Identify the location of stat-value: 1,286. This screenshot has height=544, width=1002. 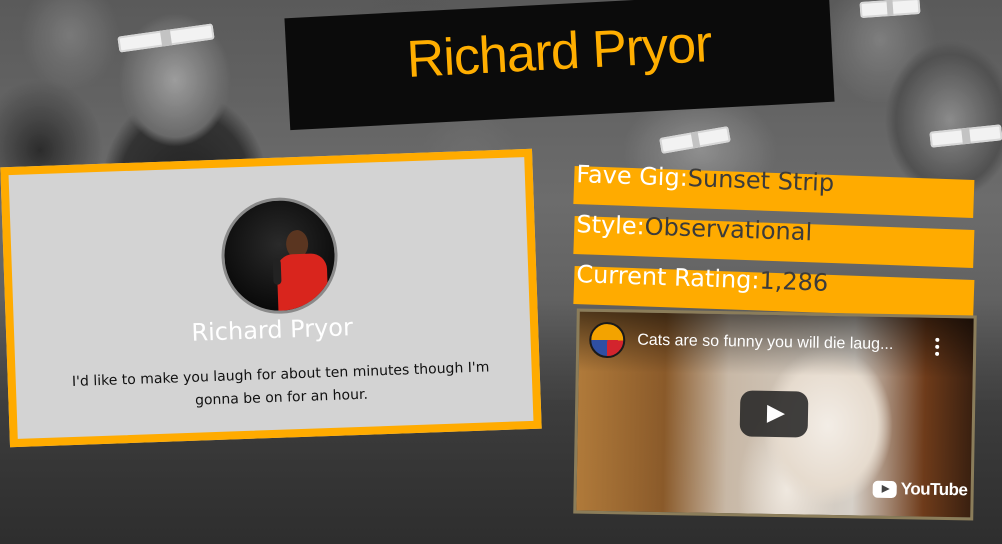
(794, 281).